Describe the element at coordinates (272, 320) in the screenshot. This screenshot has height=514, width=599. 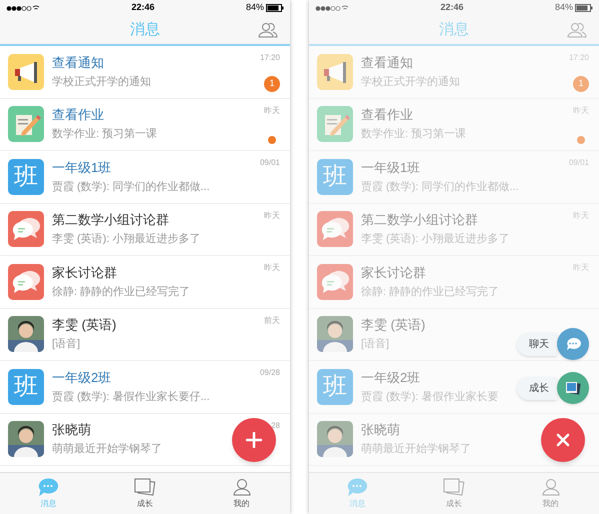
I see `message-time: 前天` at that location.